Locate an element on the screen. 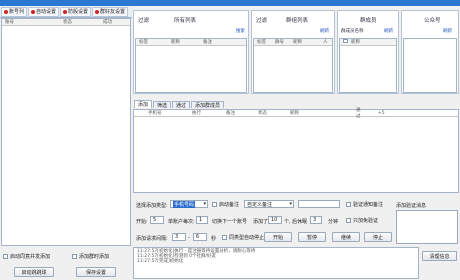 The image size is (460, 280). log-line: 11:27:57[完成]初始化 is located at coordinates (160, 261).